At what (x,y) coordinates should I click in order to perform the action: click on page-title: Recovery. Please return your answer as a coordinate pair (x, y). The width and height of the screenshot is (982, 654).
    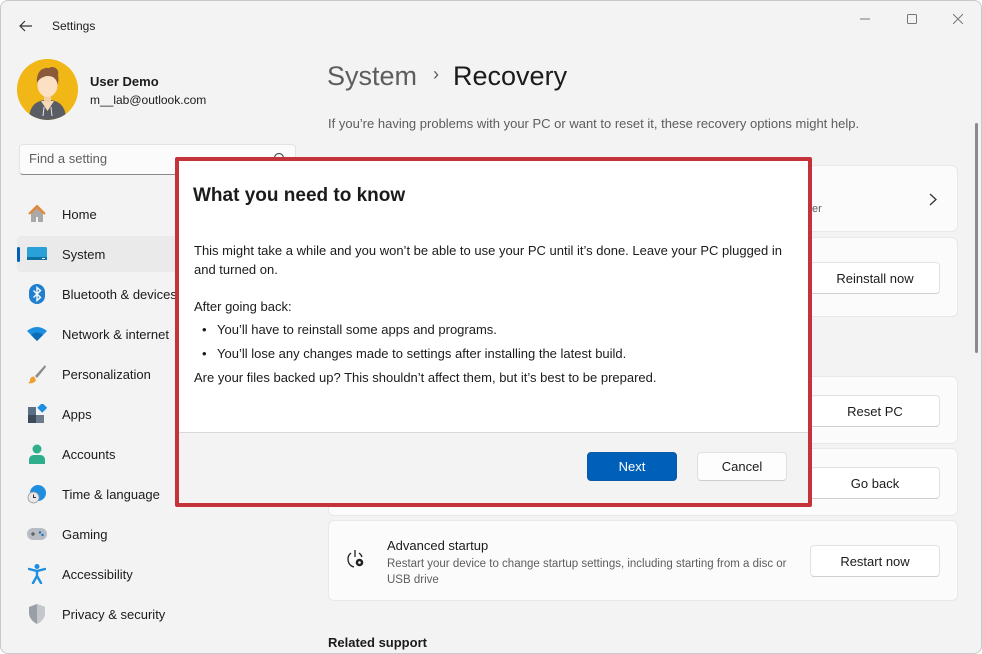
    Looking at the image, I should click on (510, 76).